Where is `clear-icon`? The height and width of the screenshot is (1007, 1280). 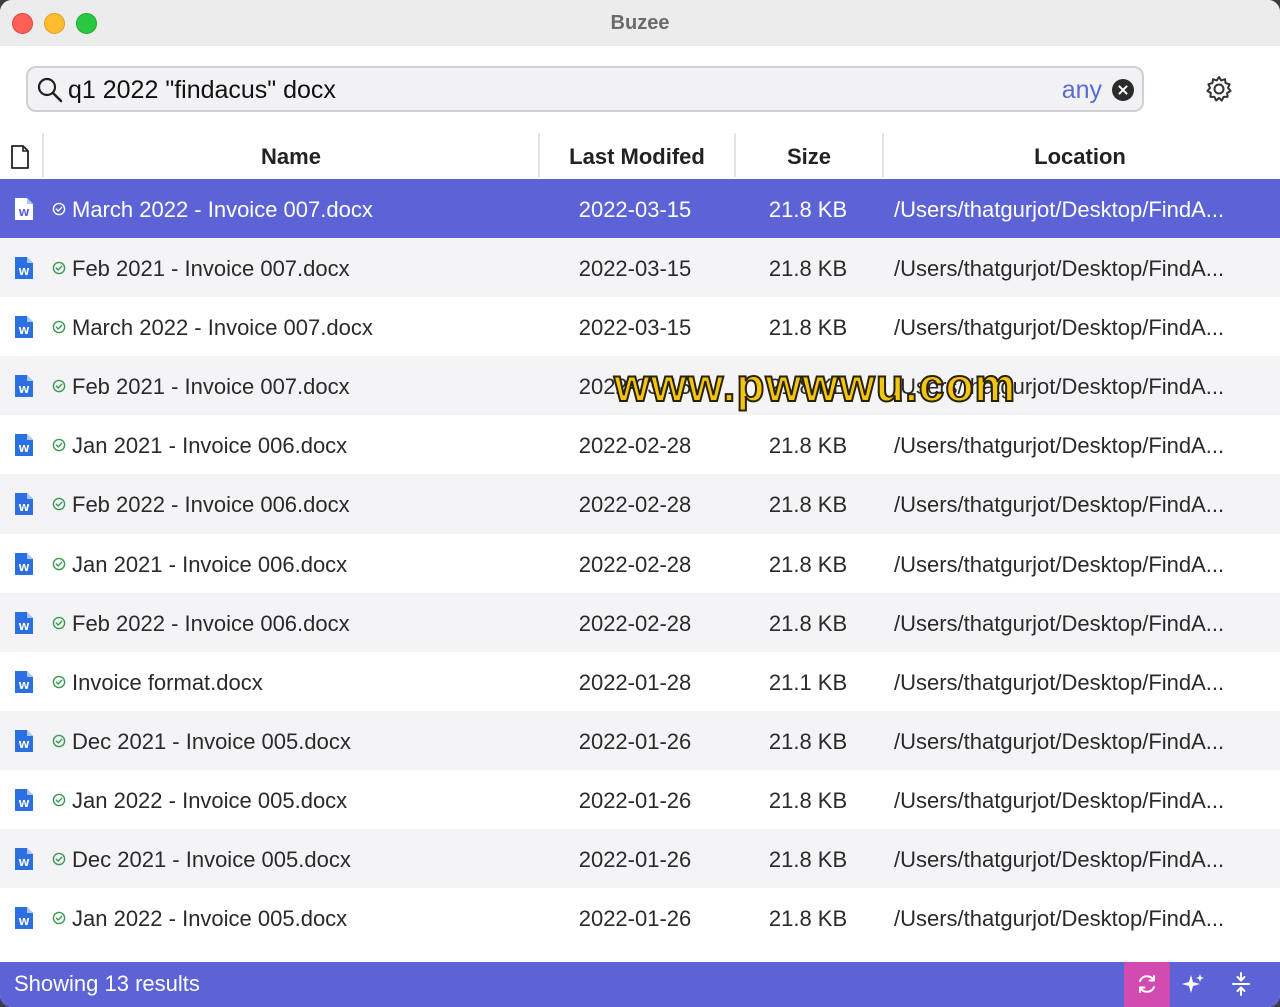 clear-icon is located at coordinates (1123, 90).